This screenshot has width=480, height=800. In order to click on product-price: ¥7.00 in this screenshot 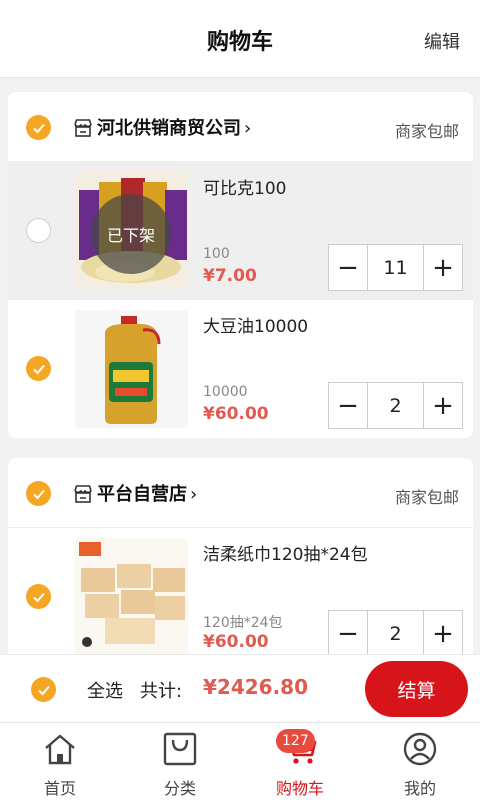, I will do `click(230, 276)`.